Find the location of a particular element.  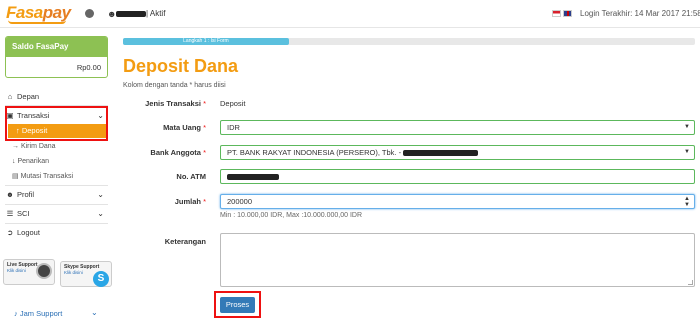

step-progress-bar: Langkah 1 : Isi Form is located at coordinates (409, 41).